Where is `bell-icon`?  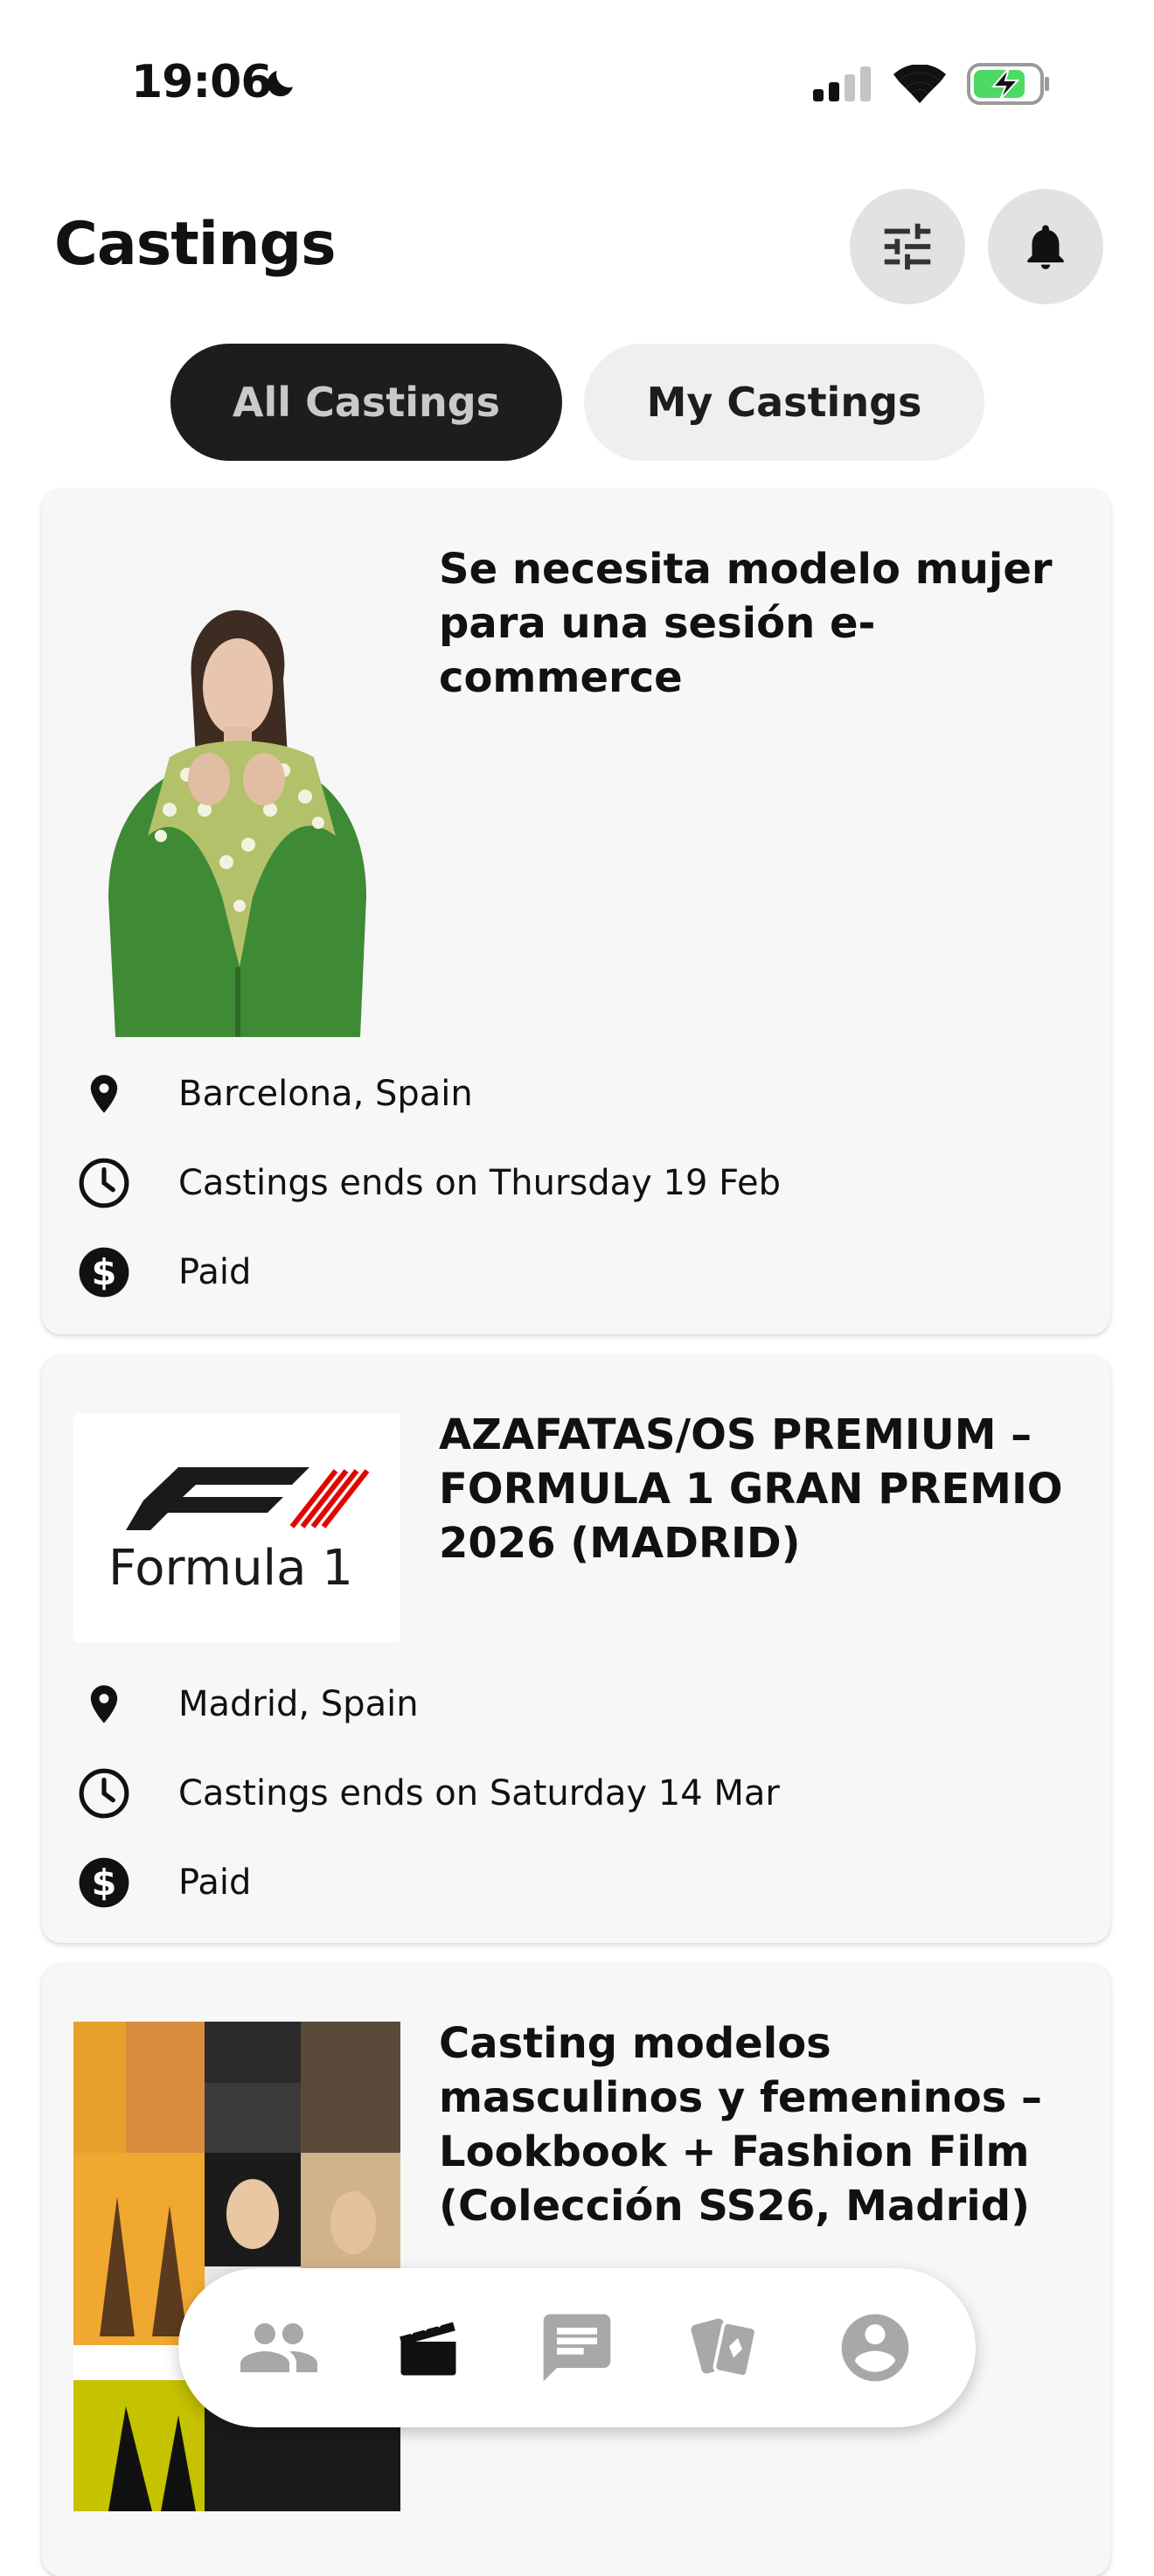 bell-icon is located at coordinates (1045, 247).